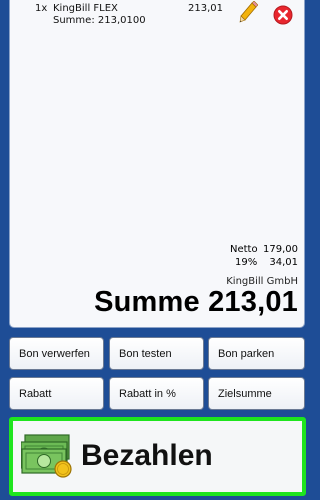 The image size is (320, 500). Describe the element at coordinates (157, 16) in the screenshot. I see `line-item: 1x KingBill FLEX Summe: 213,0100 213,01` at that location.